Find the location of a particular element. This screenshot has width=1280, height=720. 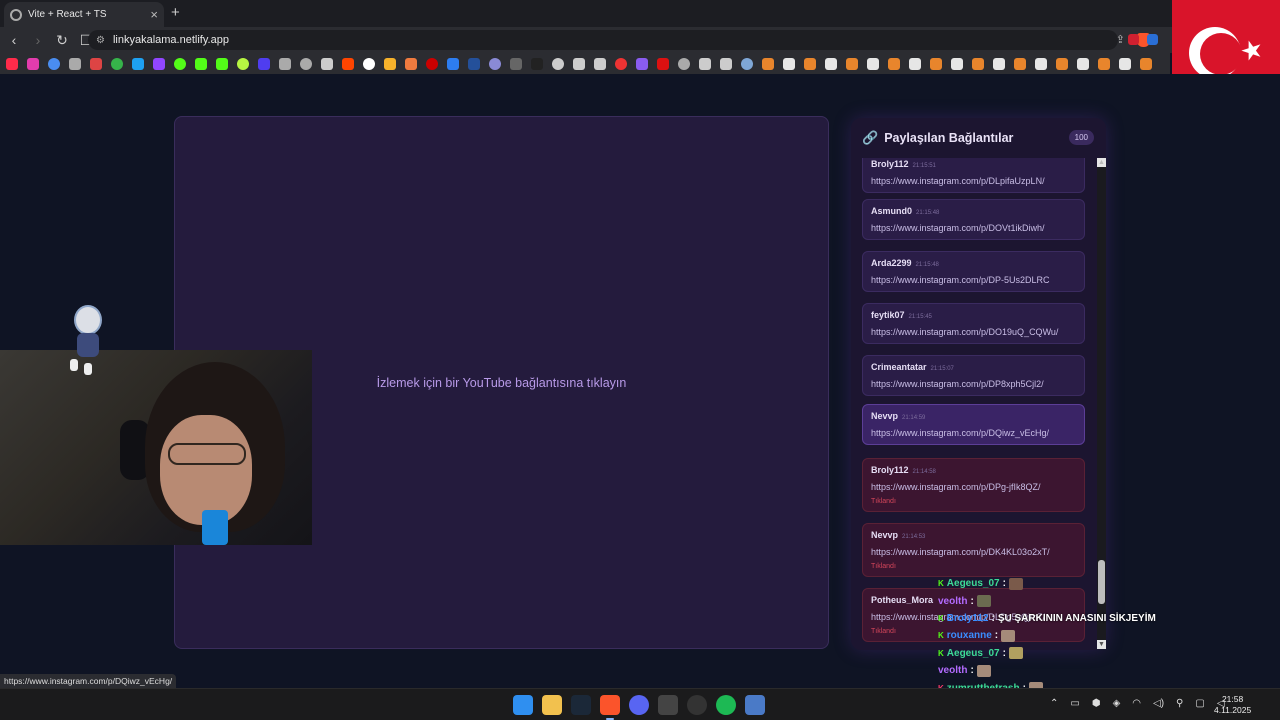

windows-start-icon is located at coordinates (523, 705).